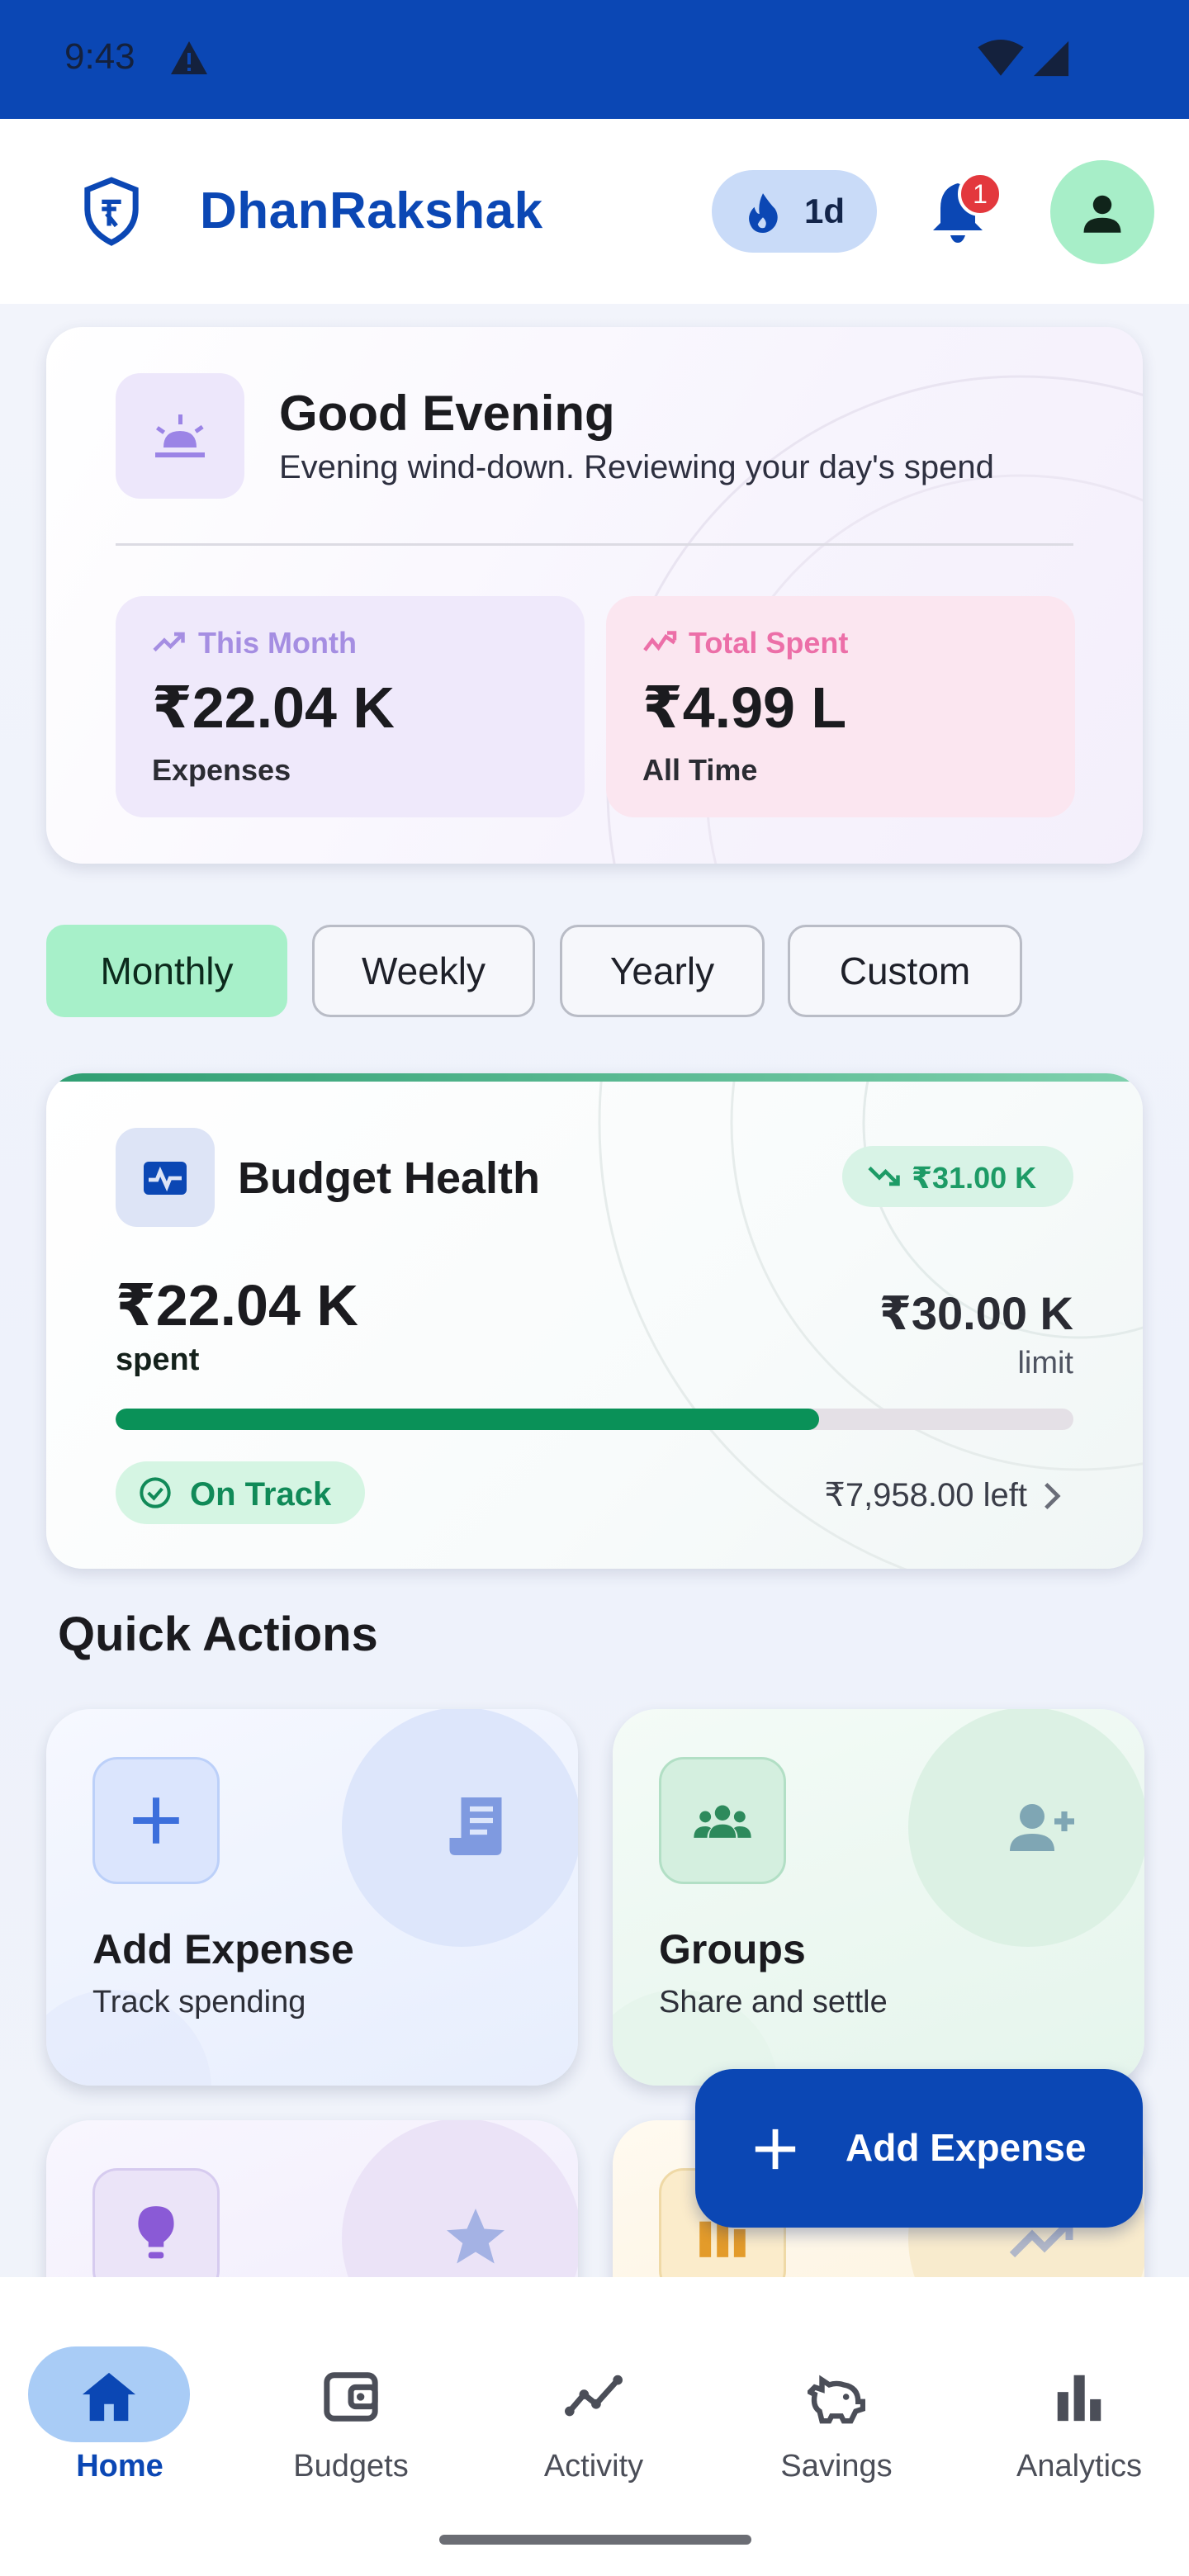 The height and width of the screenshot is (2576, 1189). I want to click on budget-left-amount: ₹7,958.00 left, so click(925, 1495).